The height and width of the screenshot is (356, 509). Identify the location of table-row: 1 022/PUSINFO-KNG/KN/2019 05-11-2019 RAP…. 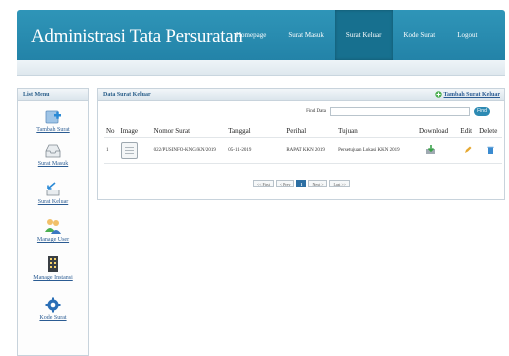
(303, 150).